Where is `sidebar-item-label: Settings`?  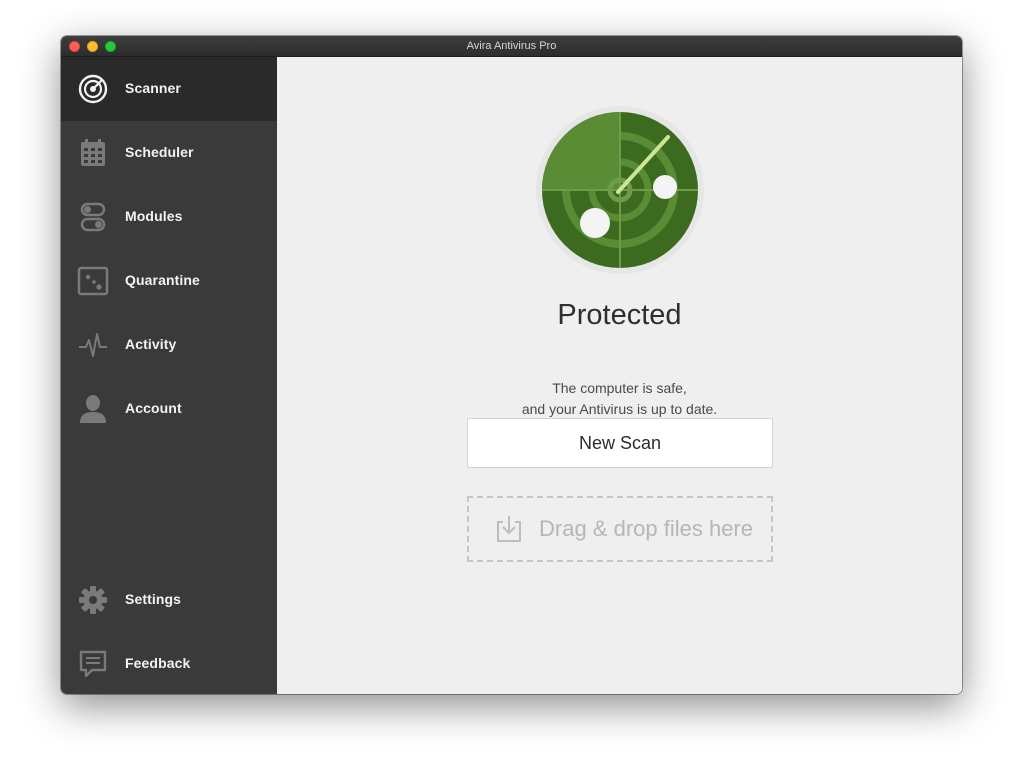
sidebar-item-label: Settings is located at coordinates (153, 599).